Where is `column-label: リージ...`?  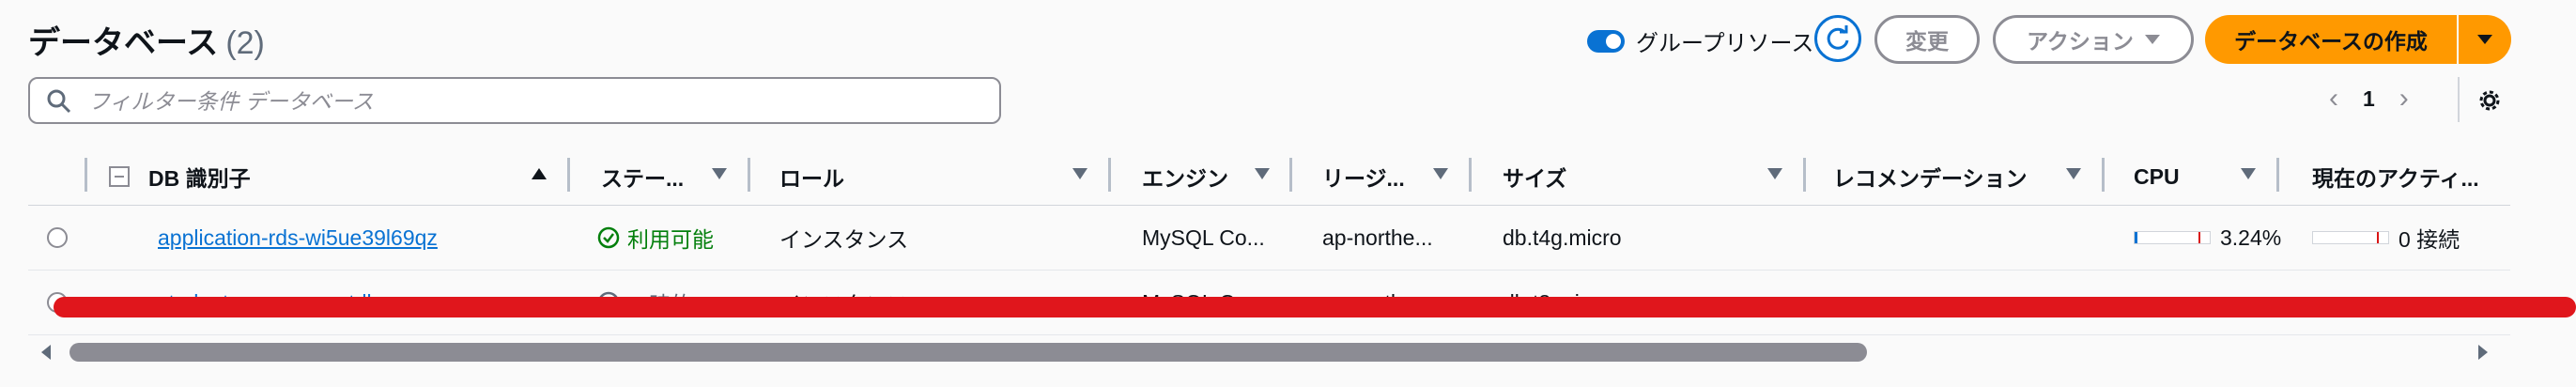 column-label: リージ... is located at coordinates (1363, 178).